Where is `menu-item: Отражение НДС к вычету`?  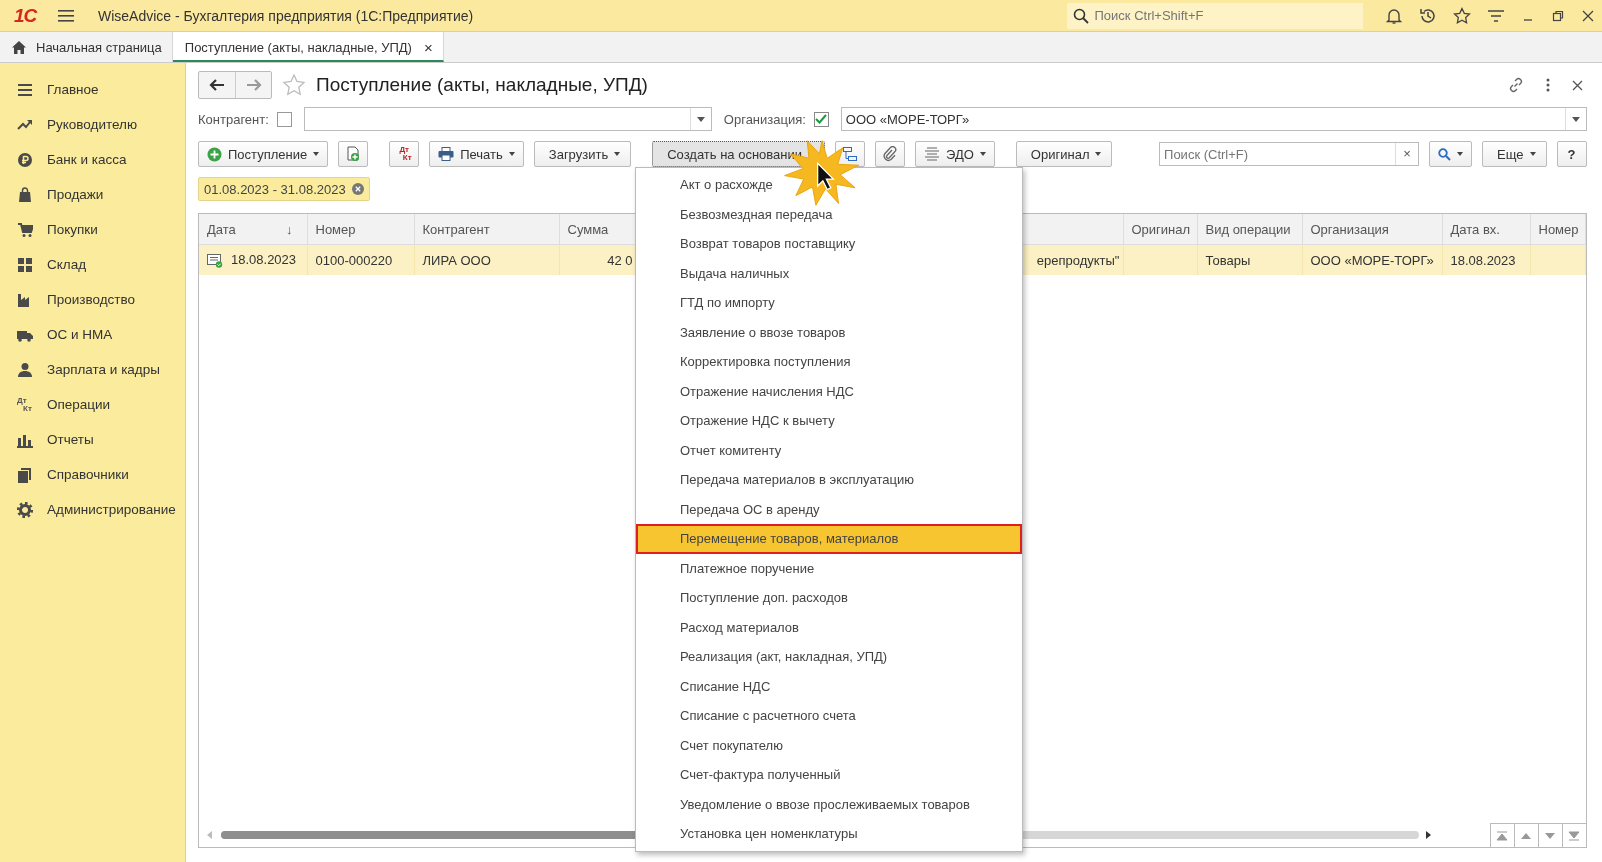
menu-item: Отражение НДС к вычету is located at coordinates (829, 421).